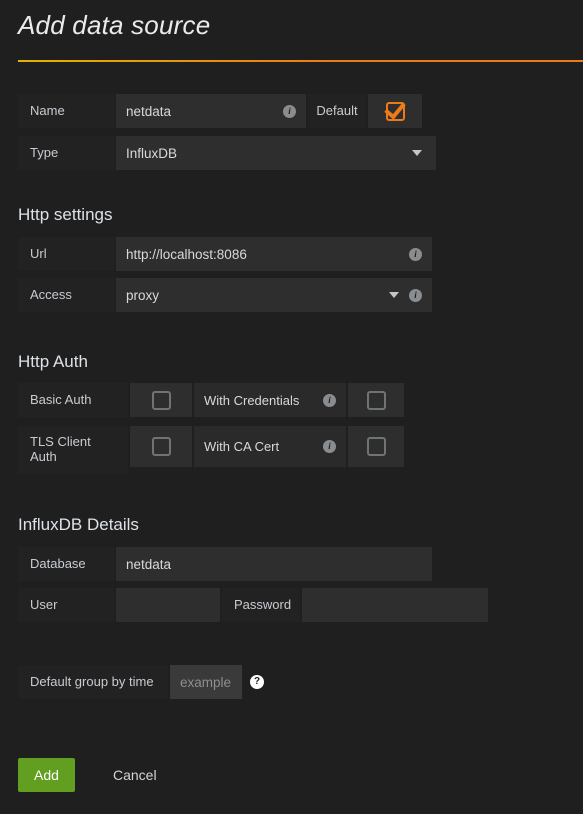 The width and height of the screenshot is (583, 814). I want to click on access-select: proxy i, so click(274, 295).